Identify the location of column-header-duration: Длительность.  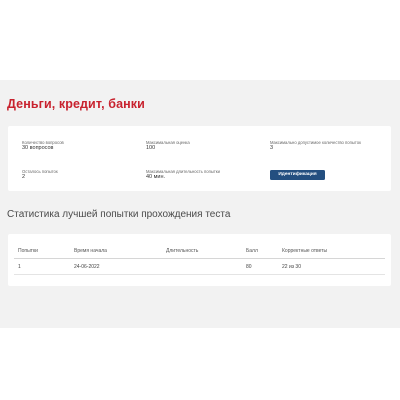
(182, 251).